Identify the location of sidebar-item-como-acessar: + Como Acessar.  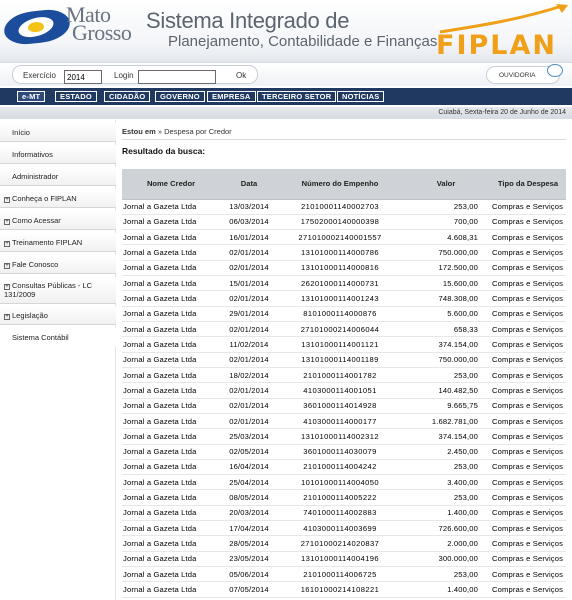
(58, 220).